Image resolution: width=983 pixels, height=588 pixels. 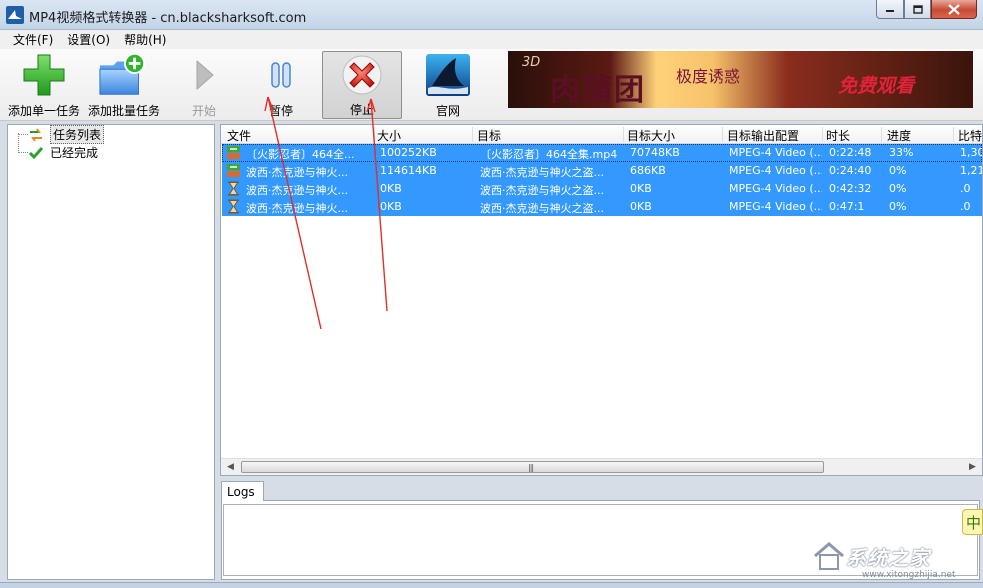 I want to click on column-header-progress: 进度, so click(x=899, y=135).